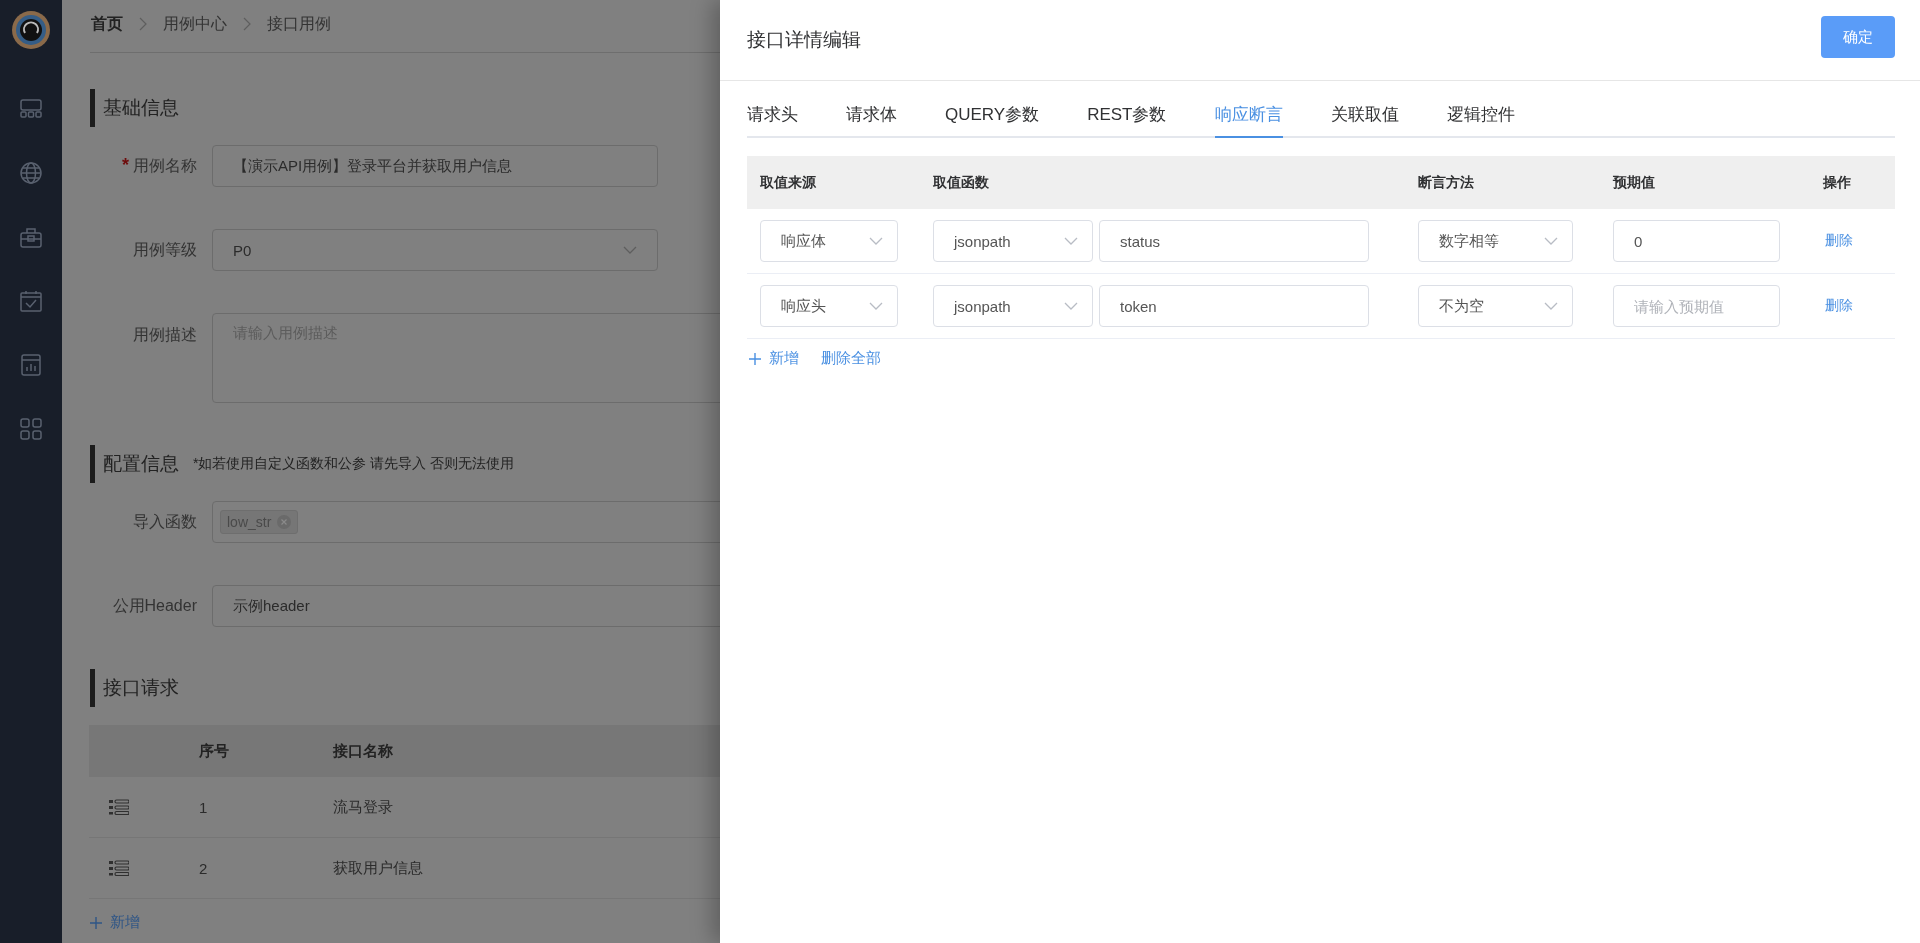  Describe the element at coordinates (31, 301) in the screenshot. I see `calendar-check-icon` at that location.